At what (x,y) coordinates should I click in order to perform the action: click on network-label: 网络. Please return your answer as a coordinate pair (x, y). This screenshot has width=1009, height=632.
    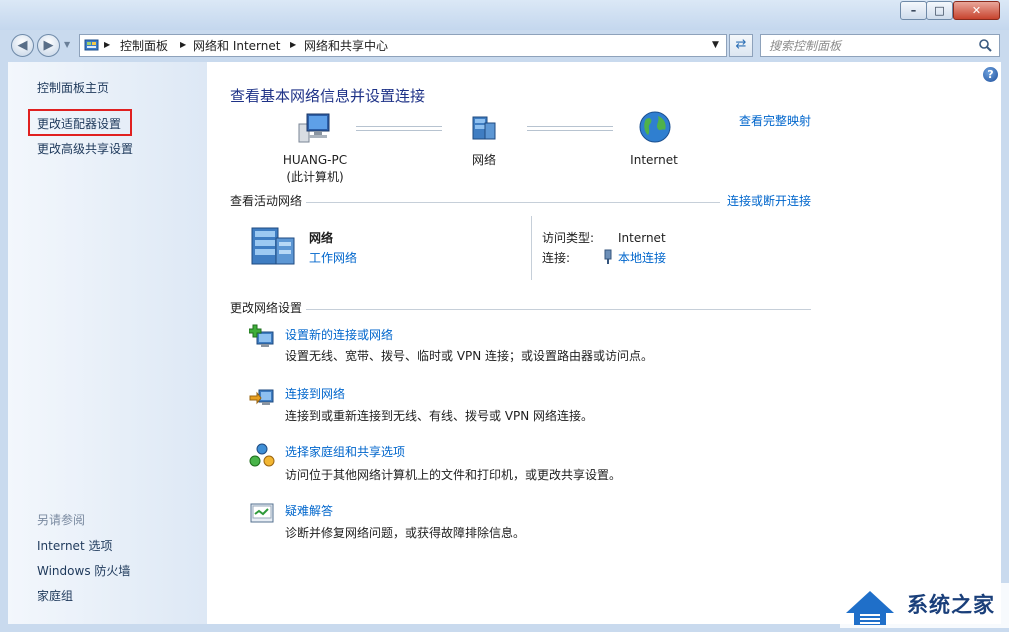
    Looking at the image, I should click on (483, 160).